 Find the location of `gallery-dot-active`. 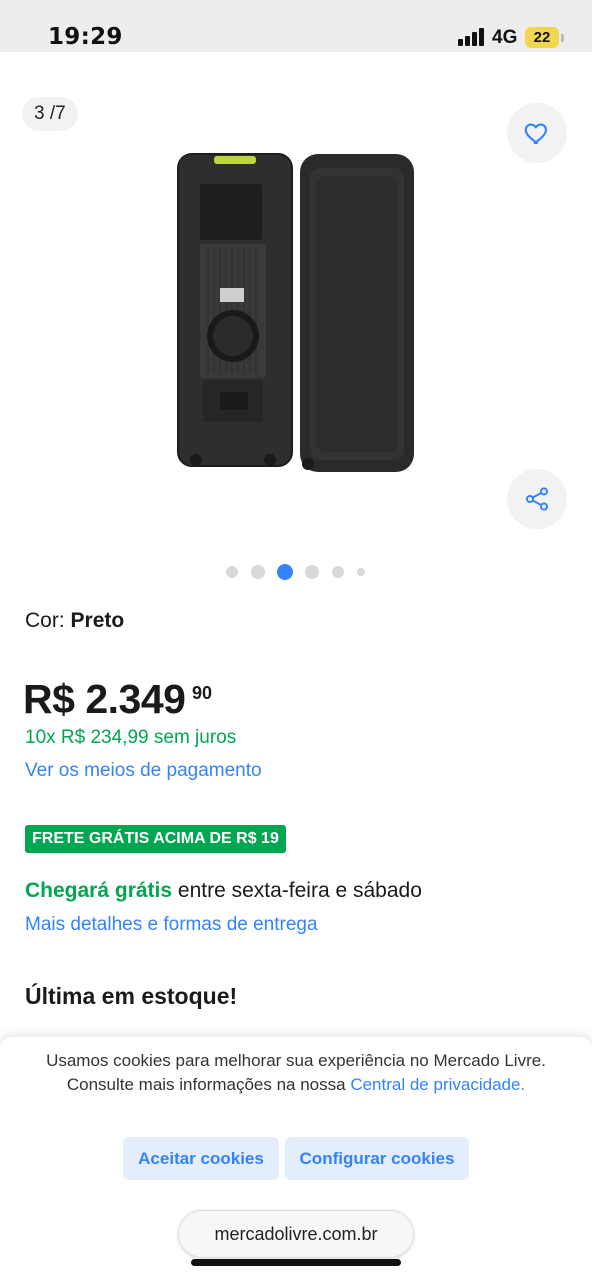

gallery-dot-active is located at coordinates (285, 572).